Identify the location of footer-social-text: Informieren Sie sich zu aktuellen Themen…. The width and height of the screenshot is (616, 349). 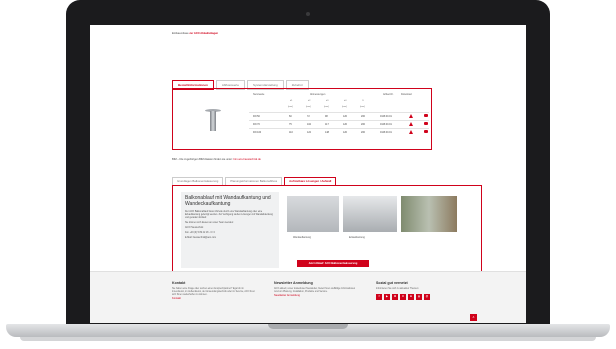
(397, 288).